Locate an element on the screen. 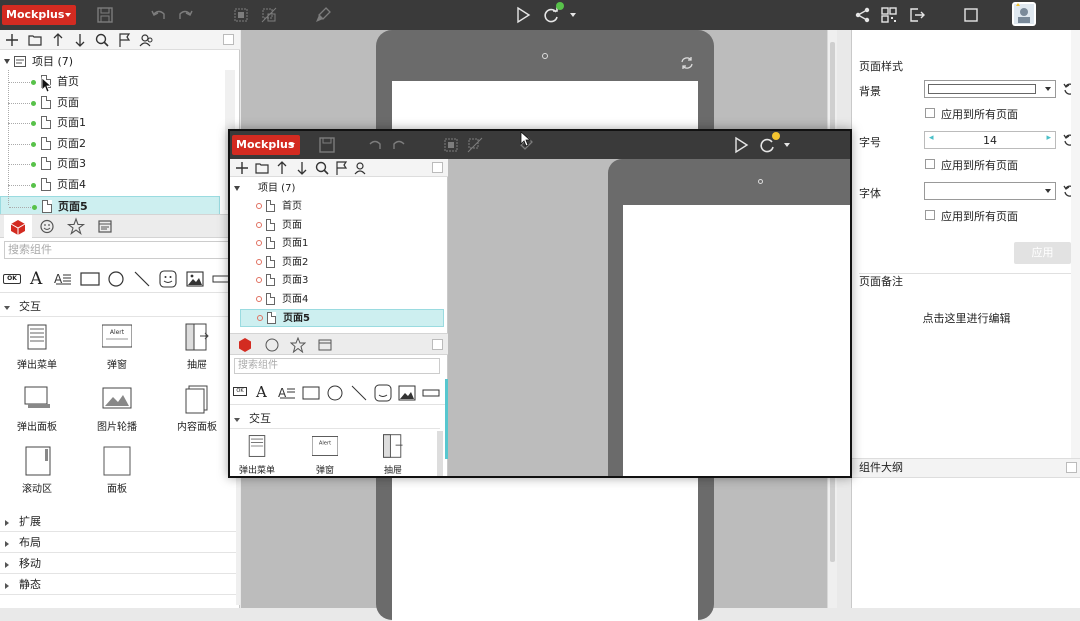 This screenshot has height=621, width=1080. export-icon is located at coordinates (917, 15).